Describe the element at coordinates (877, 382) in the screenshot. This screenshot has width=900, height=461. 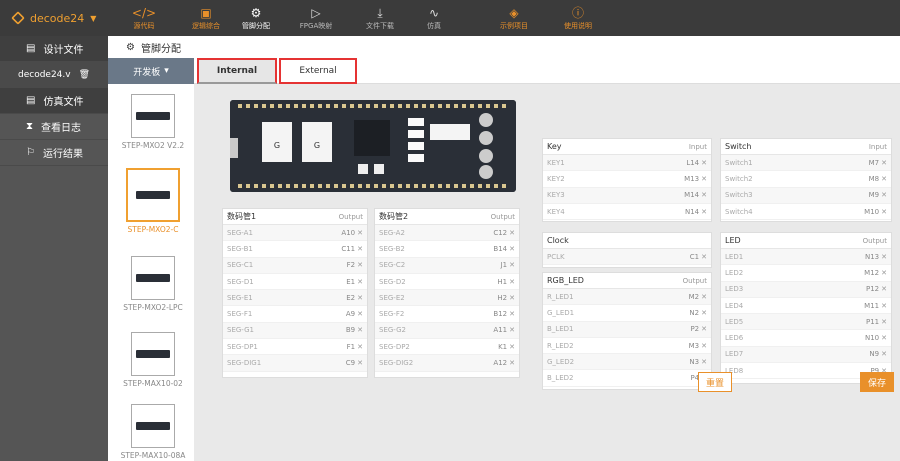
I see `save-button: 保存` at that location.